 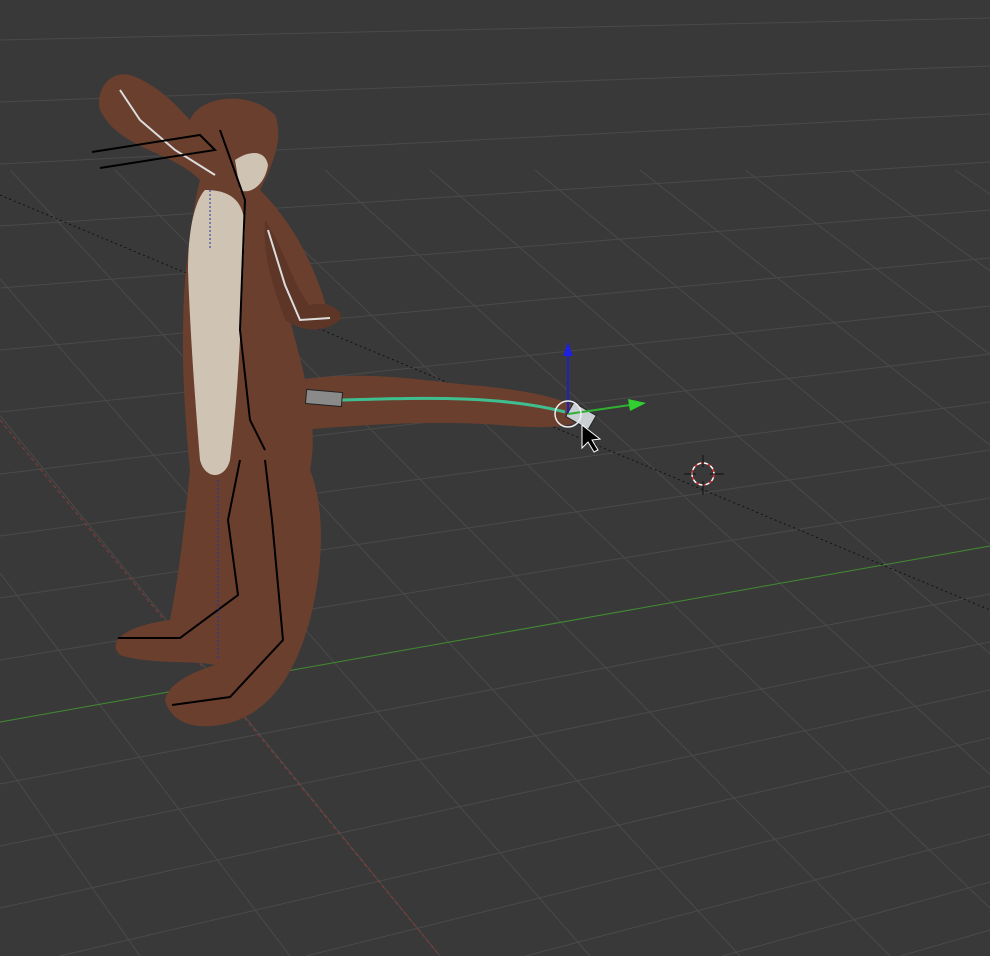 What do you see at coordinates (442, 402) in the screenshot?
I see `otter-tail` at bounding box center [442, 402].